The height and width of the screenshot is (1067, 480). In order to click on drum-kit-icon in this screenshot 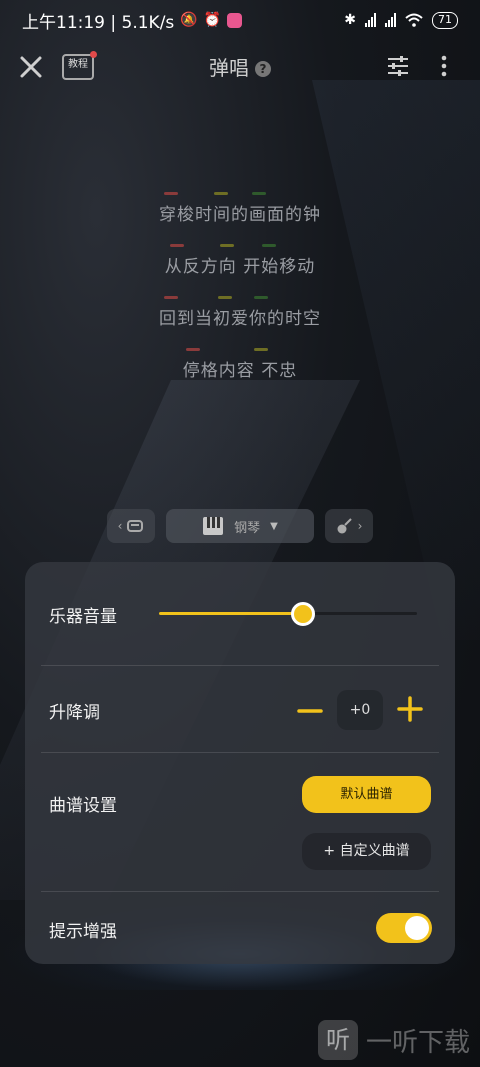, I will do `click(135, 526)`.